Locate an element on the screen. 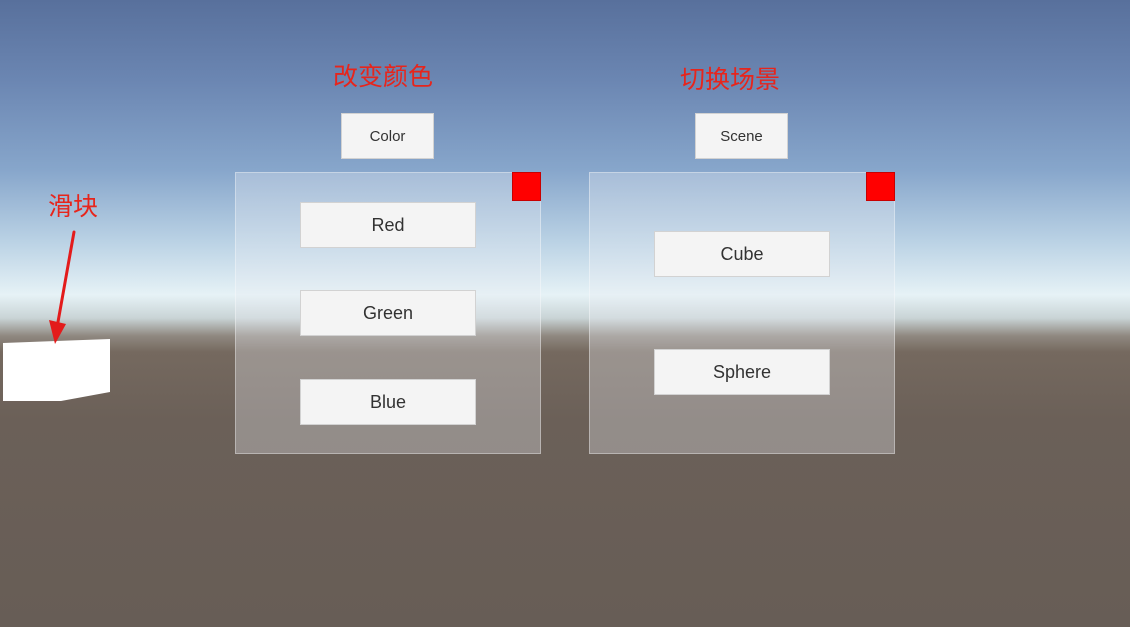 This screenshot has width=1130, height=627. red-button: Red is located at coordinates (388, 225).